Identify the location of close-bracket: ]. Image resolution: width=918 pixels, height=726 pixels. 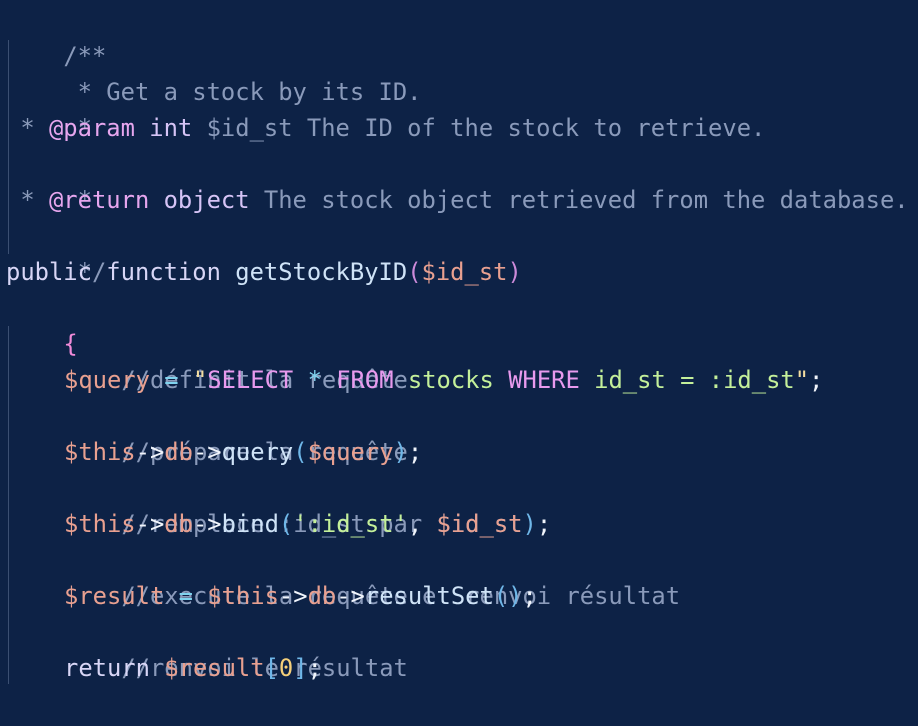
(300, 668).